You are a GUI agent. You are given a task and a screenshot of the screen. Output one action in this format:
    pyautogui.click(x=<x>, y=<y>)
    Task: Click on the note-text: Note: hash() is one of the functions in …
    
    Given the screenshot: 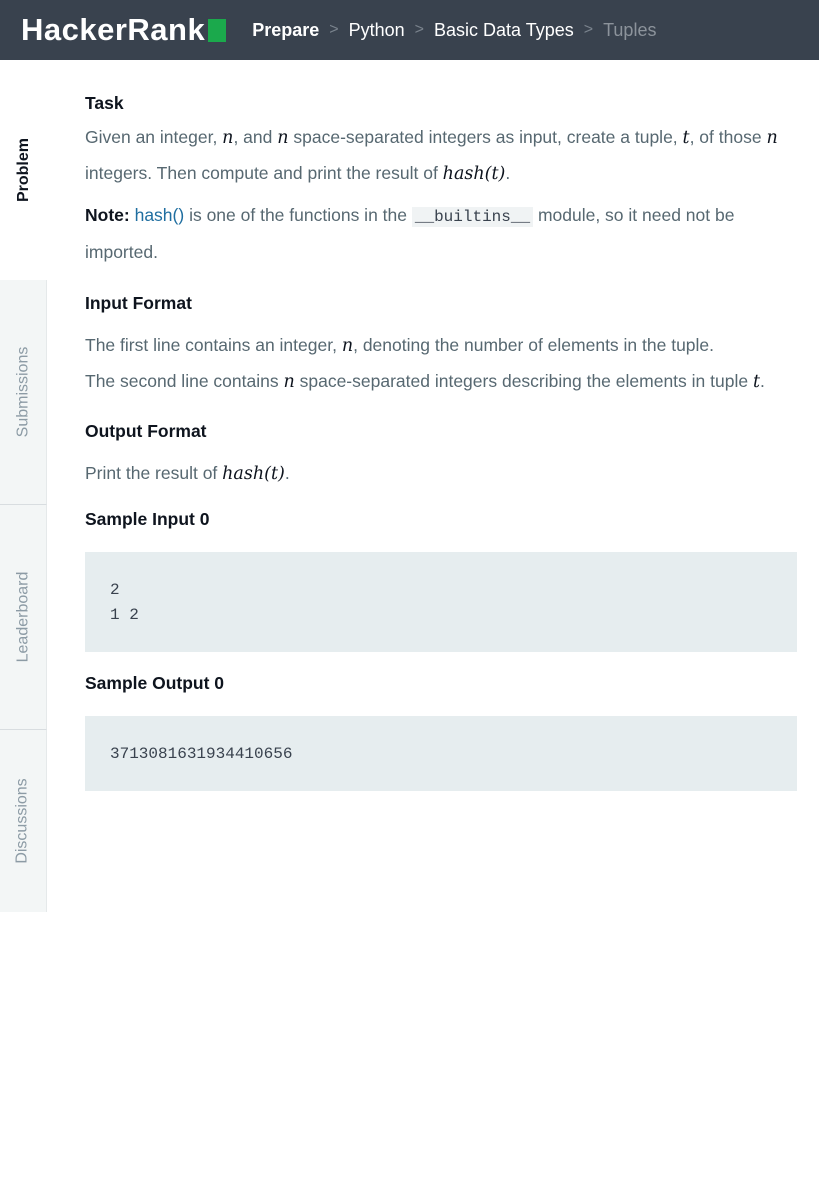 What is the action you would take?
    pyautogui.click(x=410, y=233)
    